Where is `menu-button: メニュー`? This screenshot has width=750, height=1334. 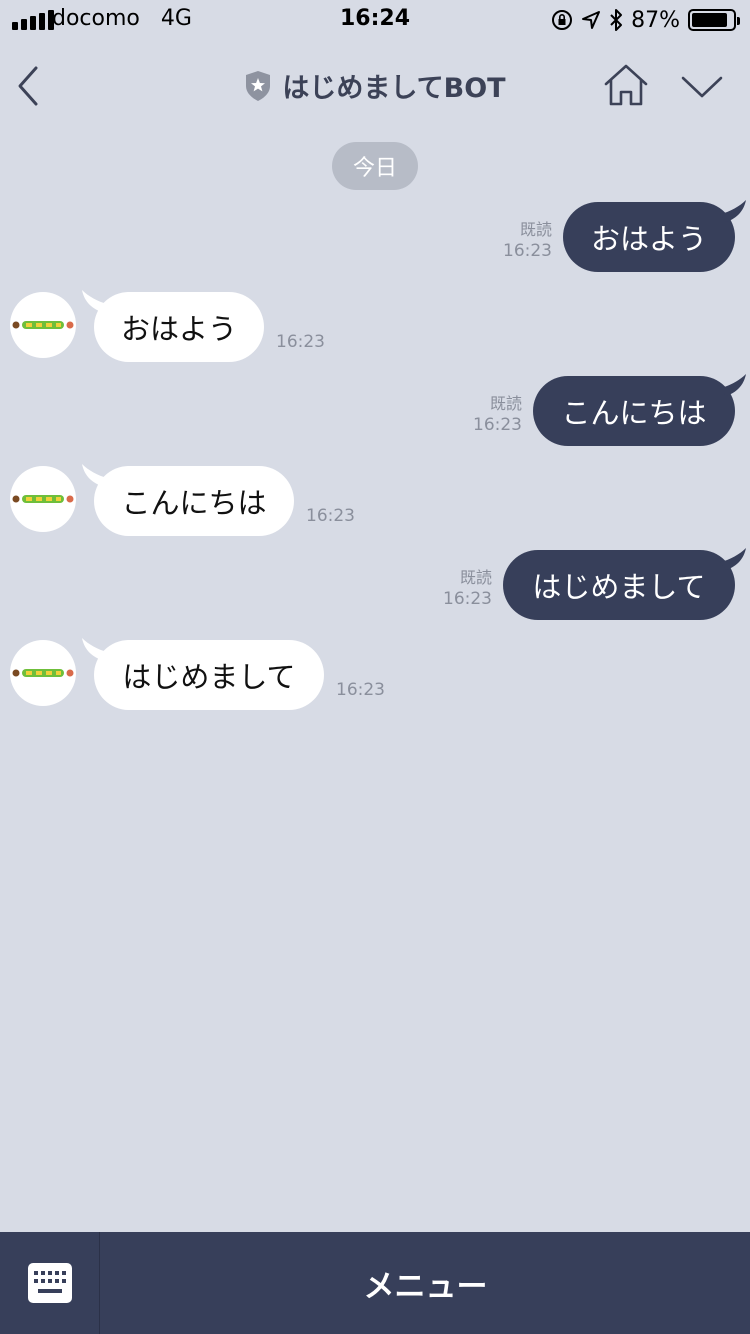 menu-button: メニュー is located at coordinates (425, 1283).